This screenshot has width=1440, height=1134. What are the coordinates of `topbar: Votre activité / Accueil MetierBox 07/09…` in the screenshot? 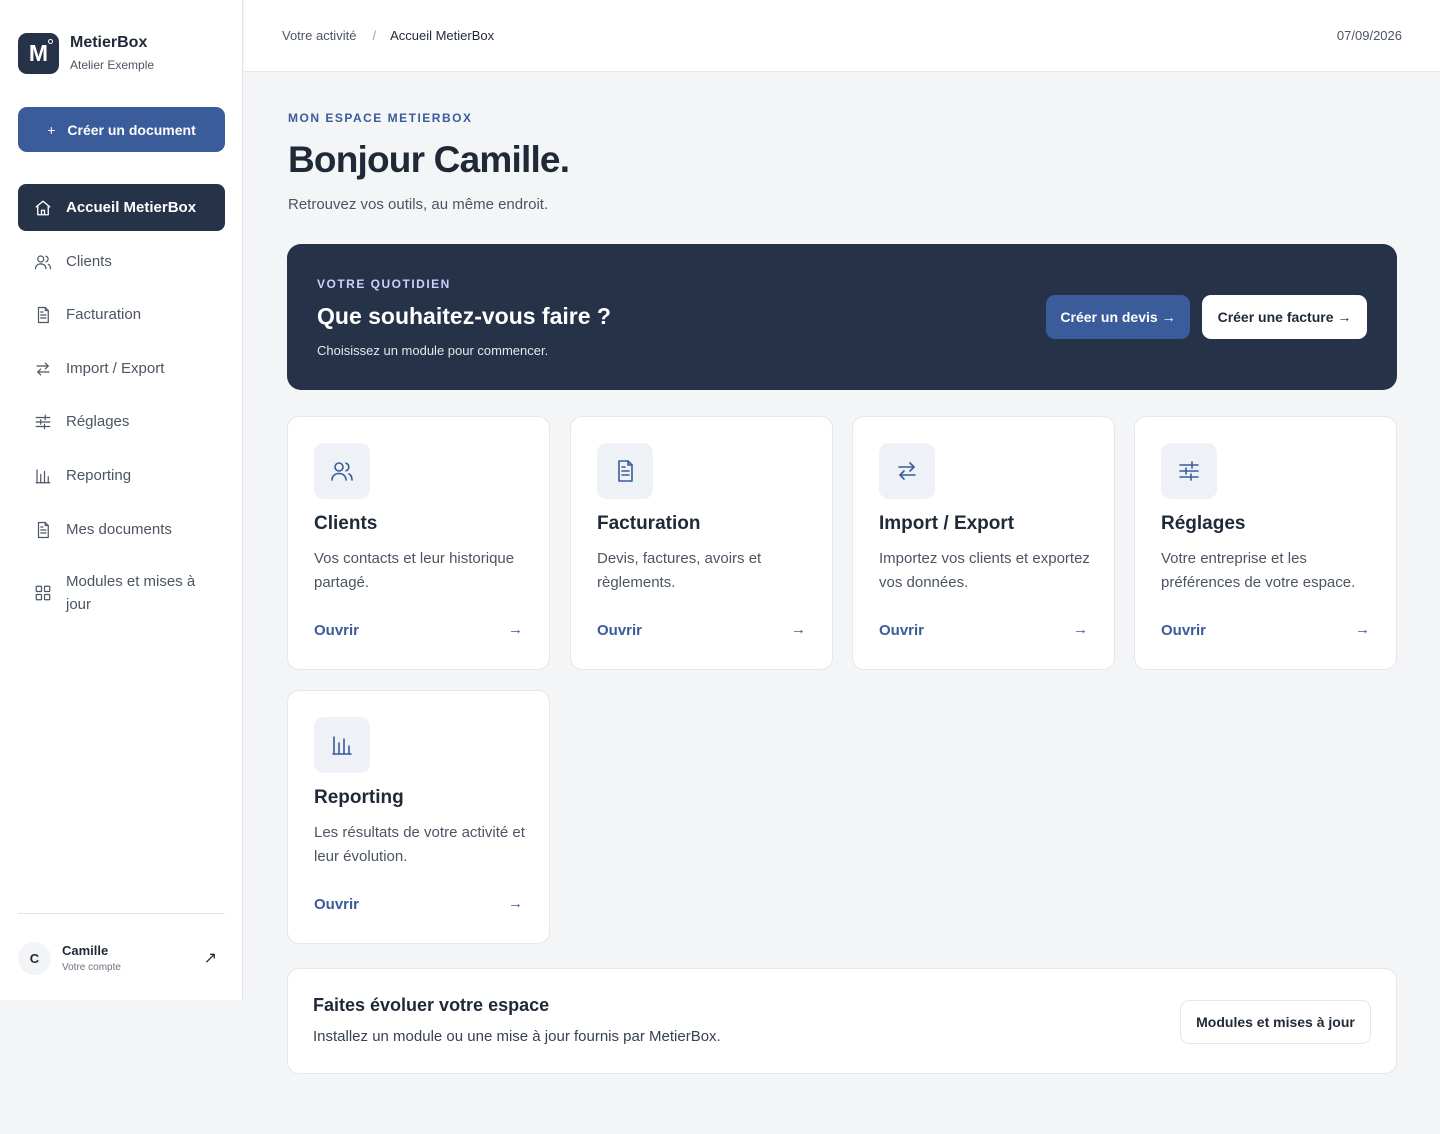 It's located at (842, 36).